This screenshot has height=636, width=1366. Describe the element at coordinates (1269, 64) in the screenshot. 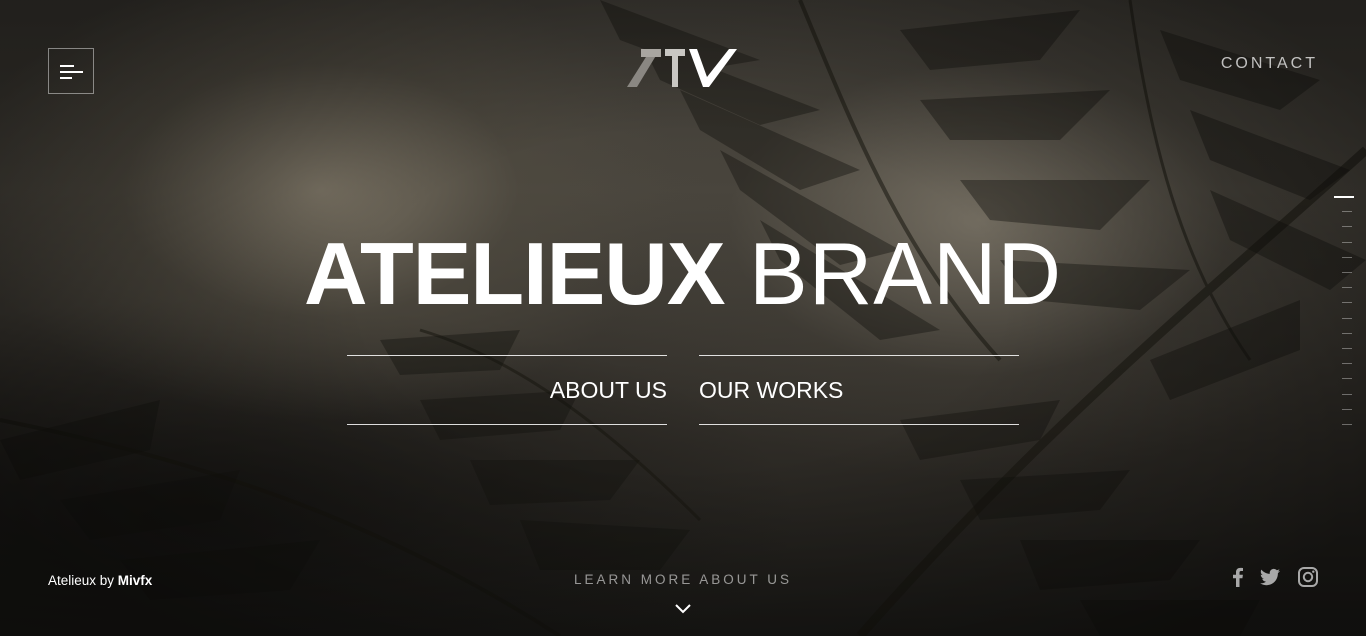

I see `contact-link: CONTACT` at that location.